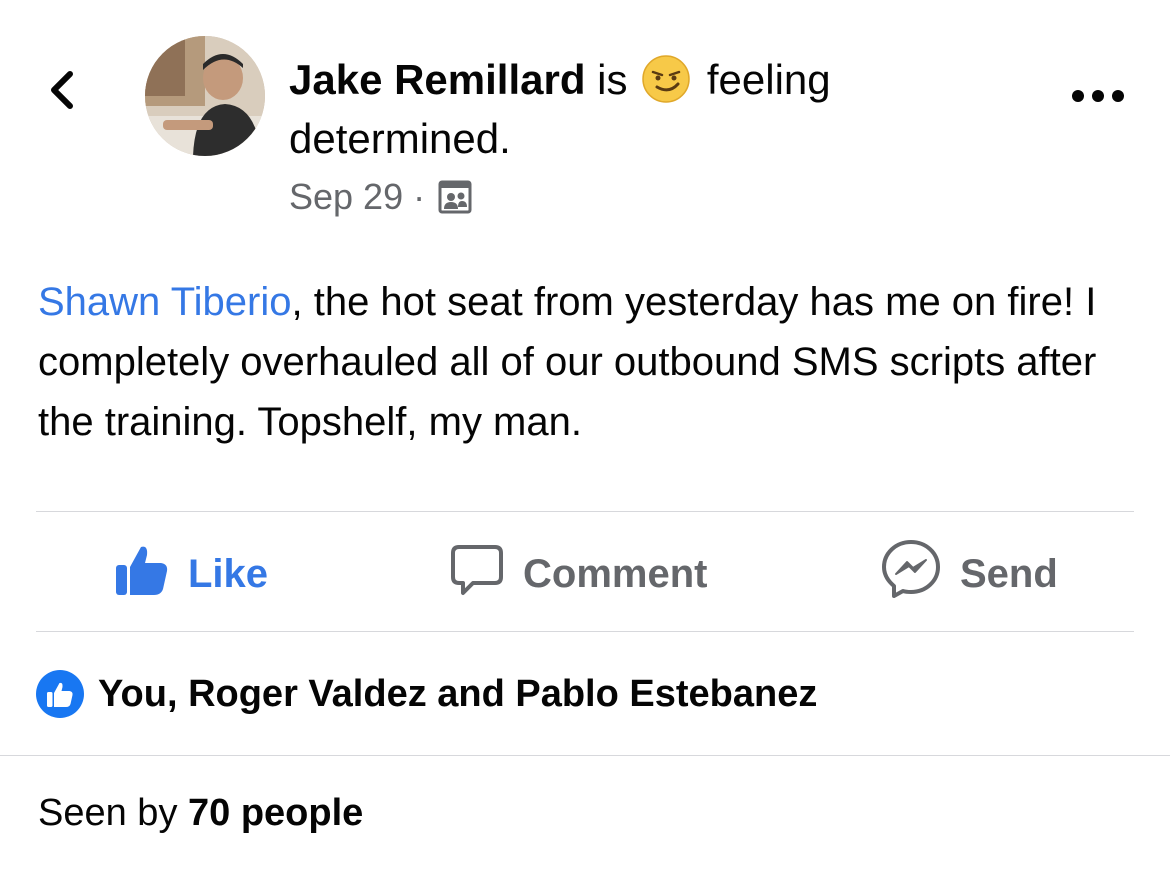 This screenshot has height=878, width=1170. I want to click on reactions-summary: You, Roger Valdez and Pablo Estebanez, so click(426, 694).